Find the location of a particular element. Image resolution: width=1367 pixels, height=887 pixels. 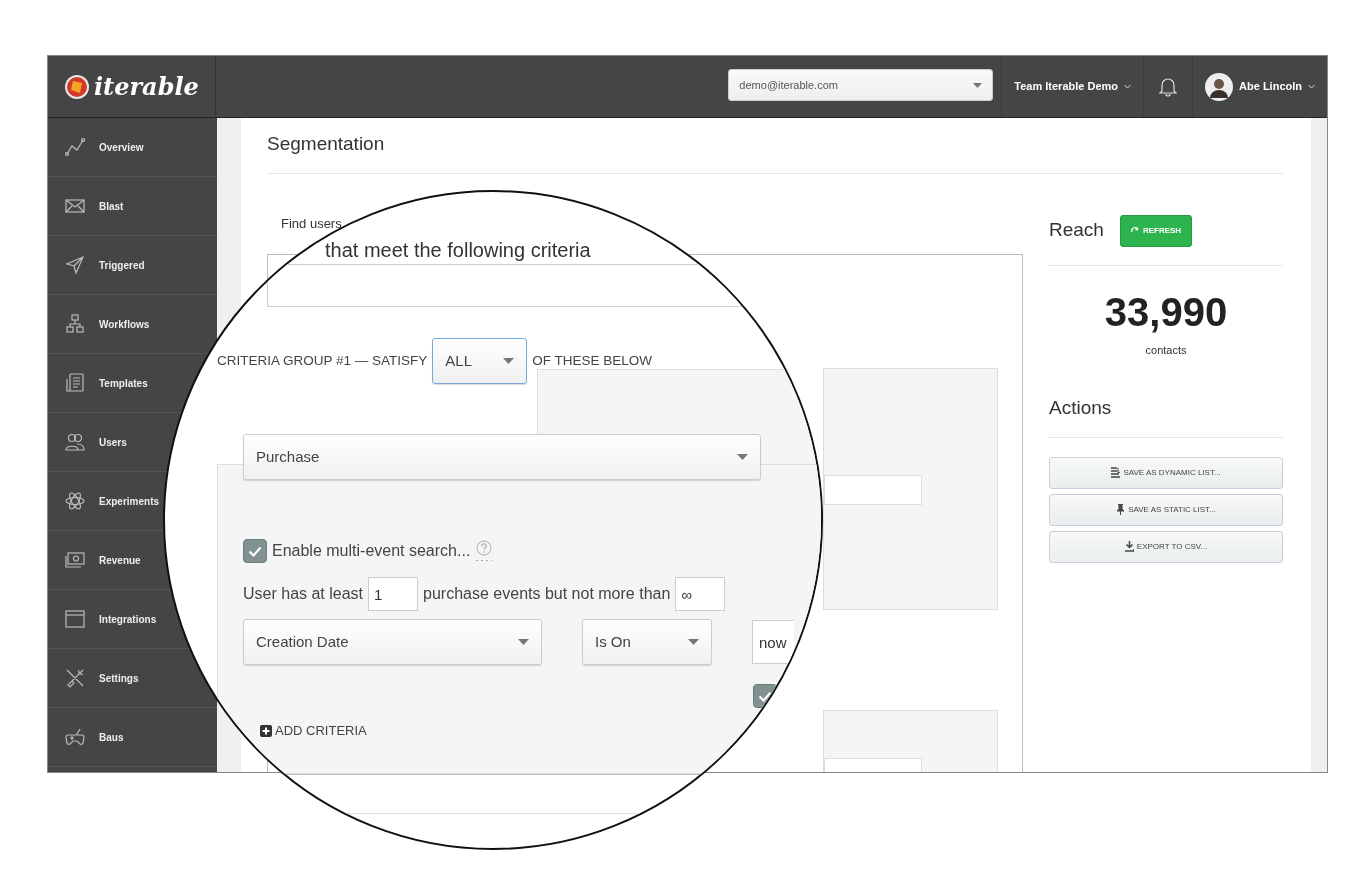

match-select: ALL is located at coordinates (480, 361).